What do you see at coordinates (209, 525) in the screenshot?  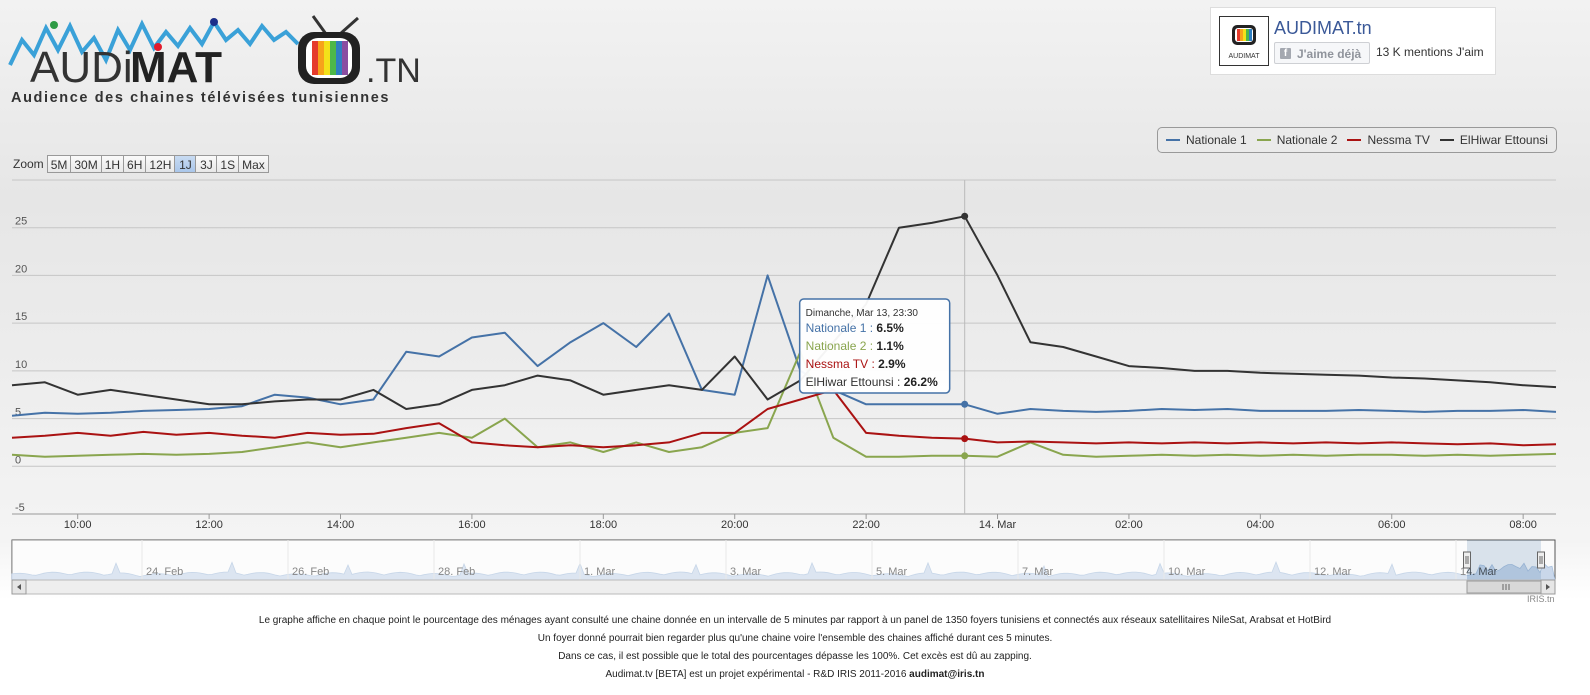 I see `x-tick-label: 12:00` at bounding box center [209, 525].